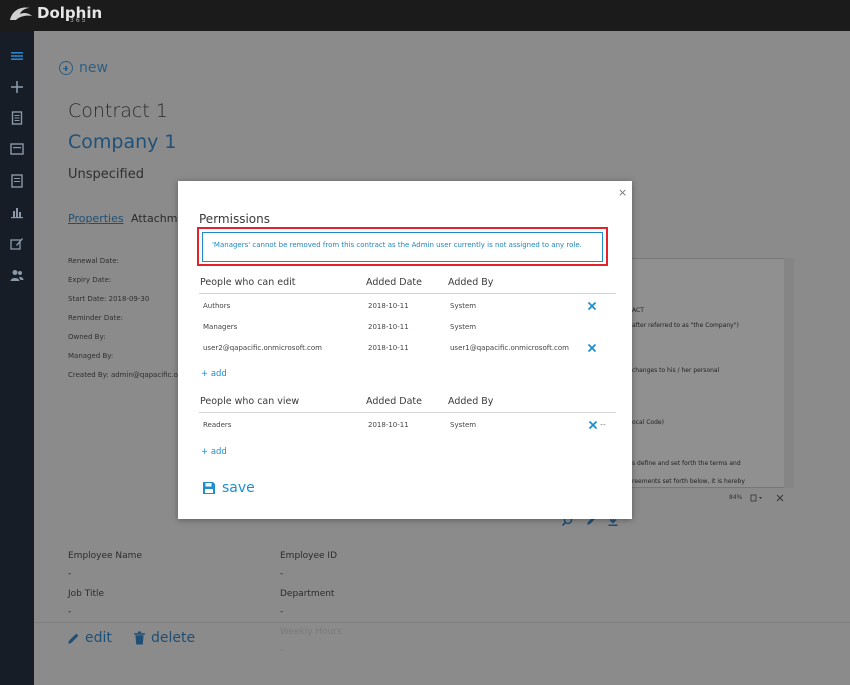  I want to click on weekly-hours-label: Weekly Hours, so click(311, 632).